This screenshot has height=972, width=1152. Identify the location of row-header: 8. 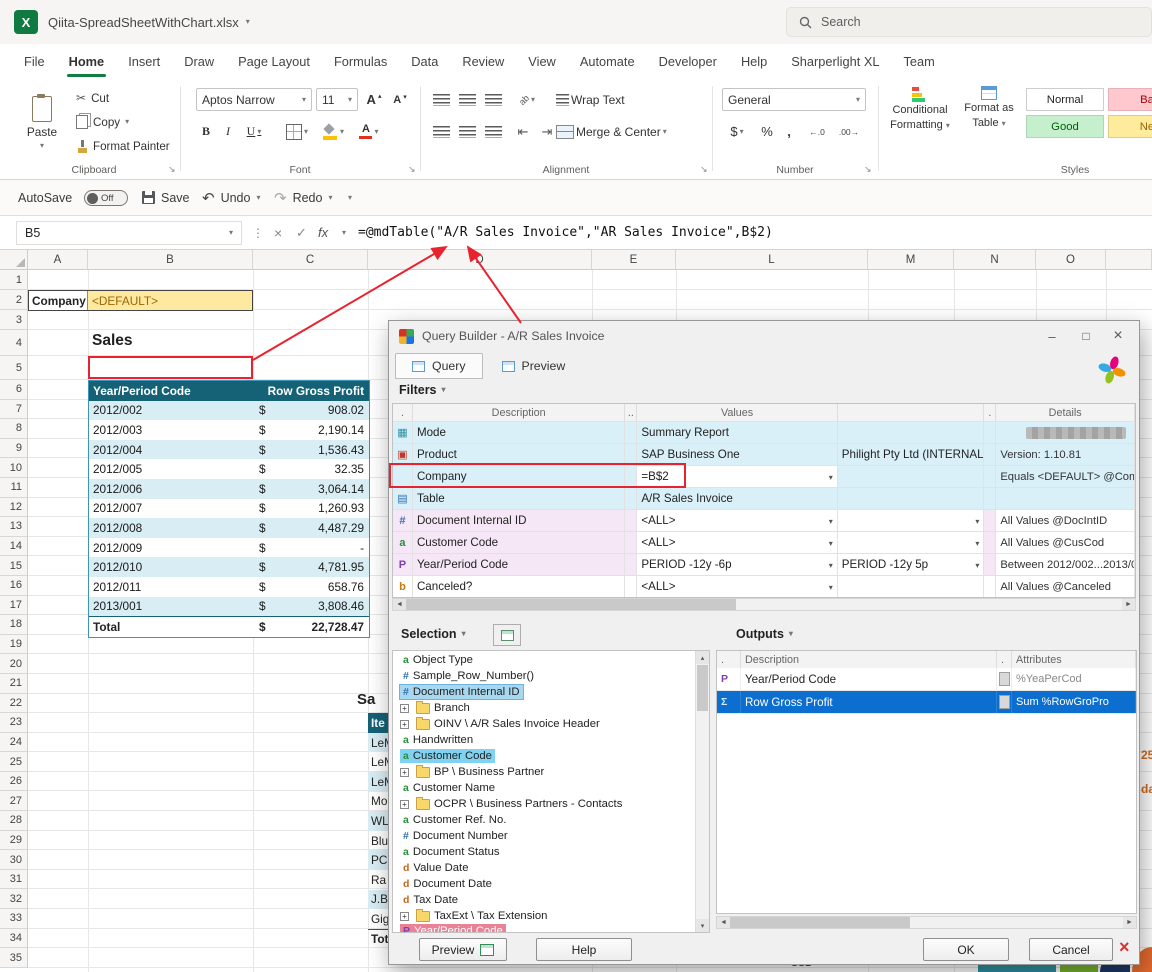
(14, 429).